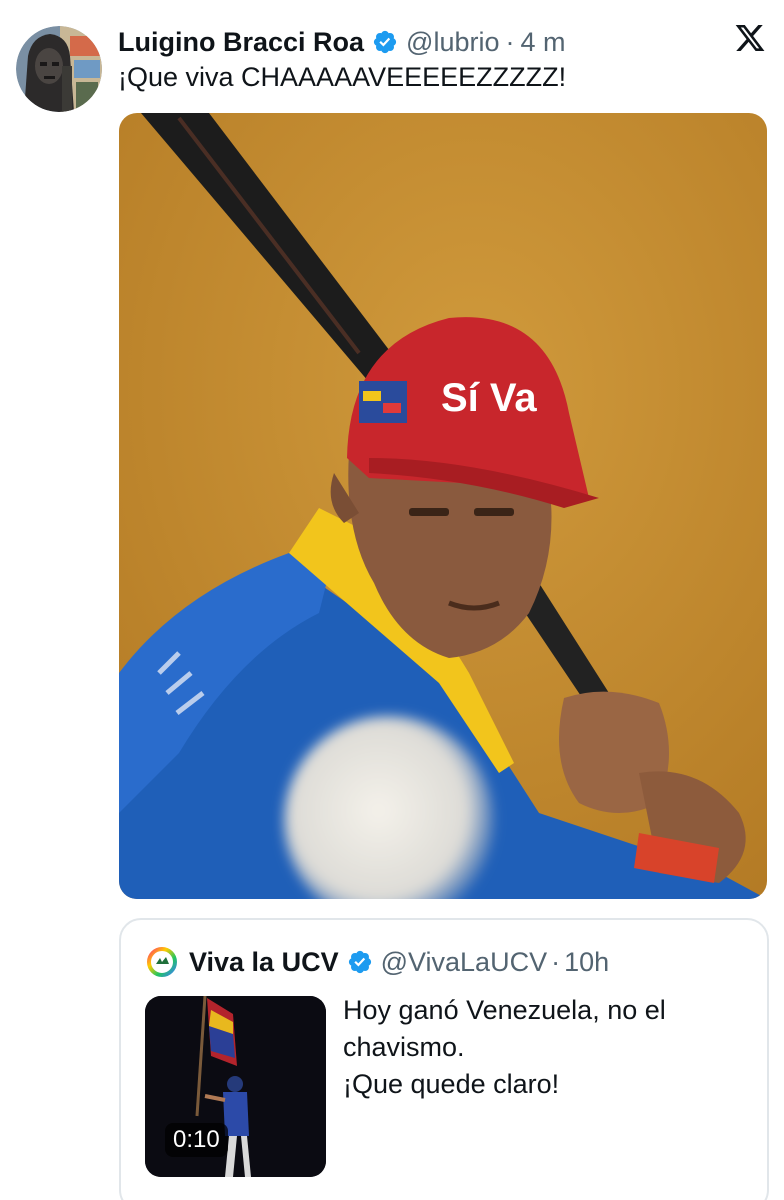  I want to click on profile-photo-icon, so click(59, 69).